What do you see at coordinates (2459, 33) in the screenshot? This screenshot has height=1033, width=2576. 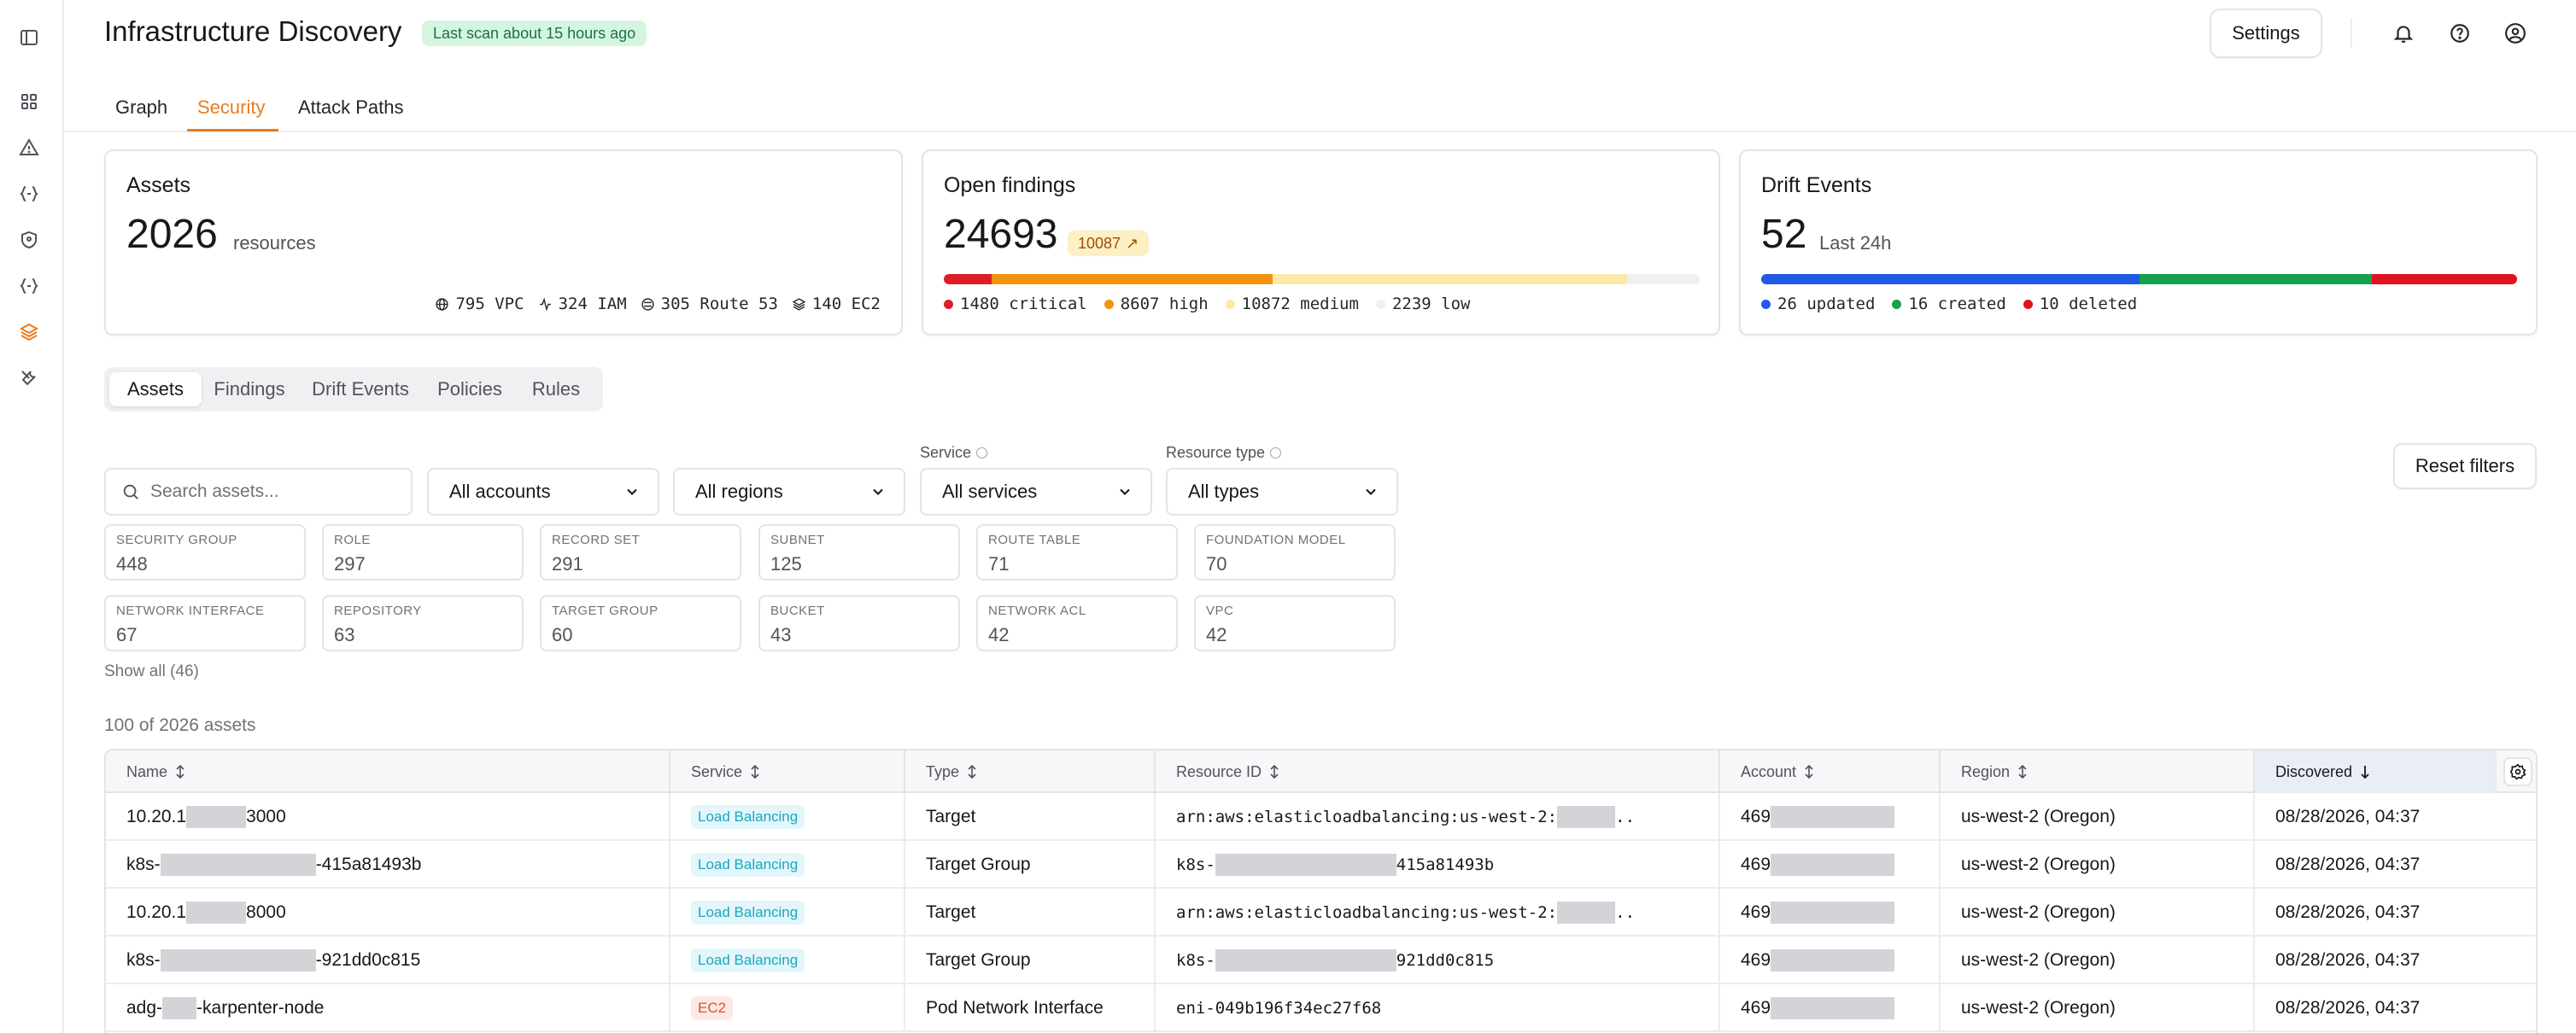 I see `help-icon` at bounding box center [2459, 33].